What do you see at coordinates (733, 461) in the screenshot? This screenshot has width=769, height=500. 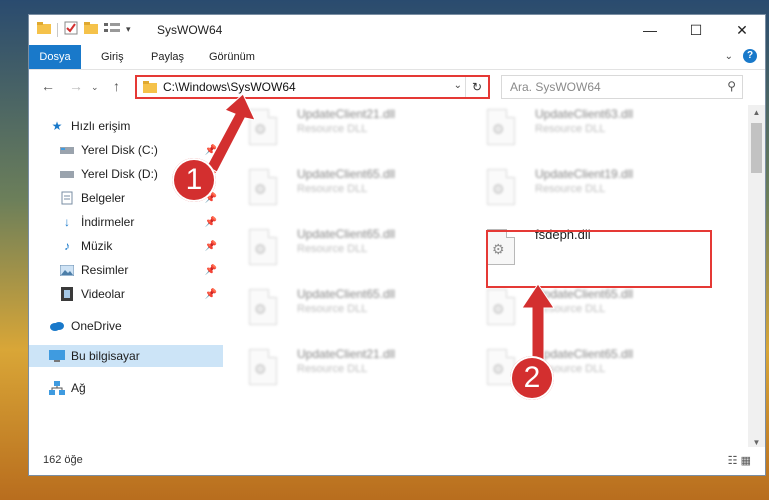 I see `details-view-icon: ☷` at bounding box center [733, 461].